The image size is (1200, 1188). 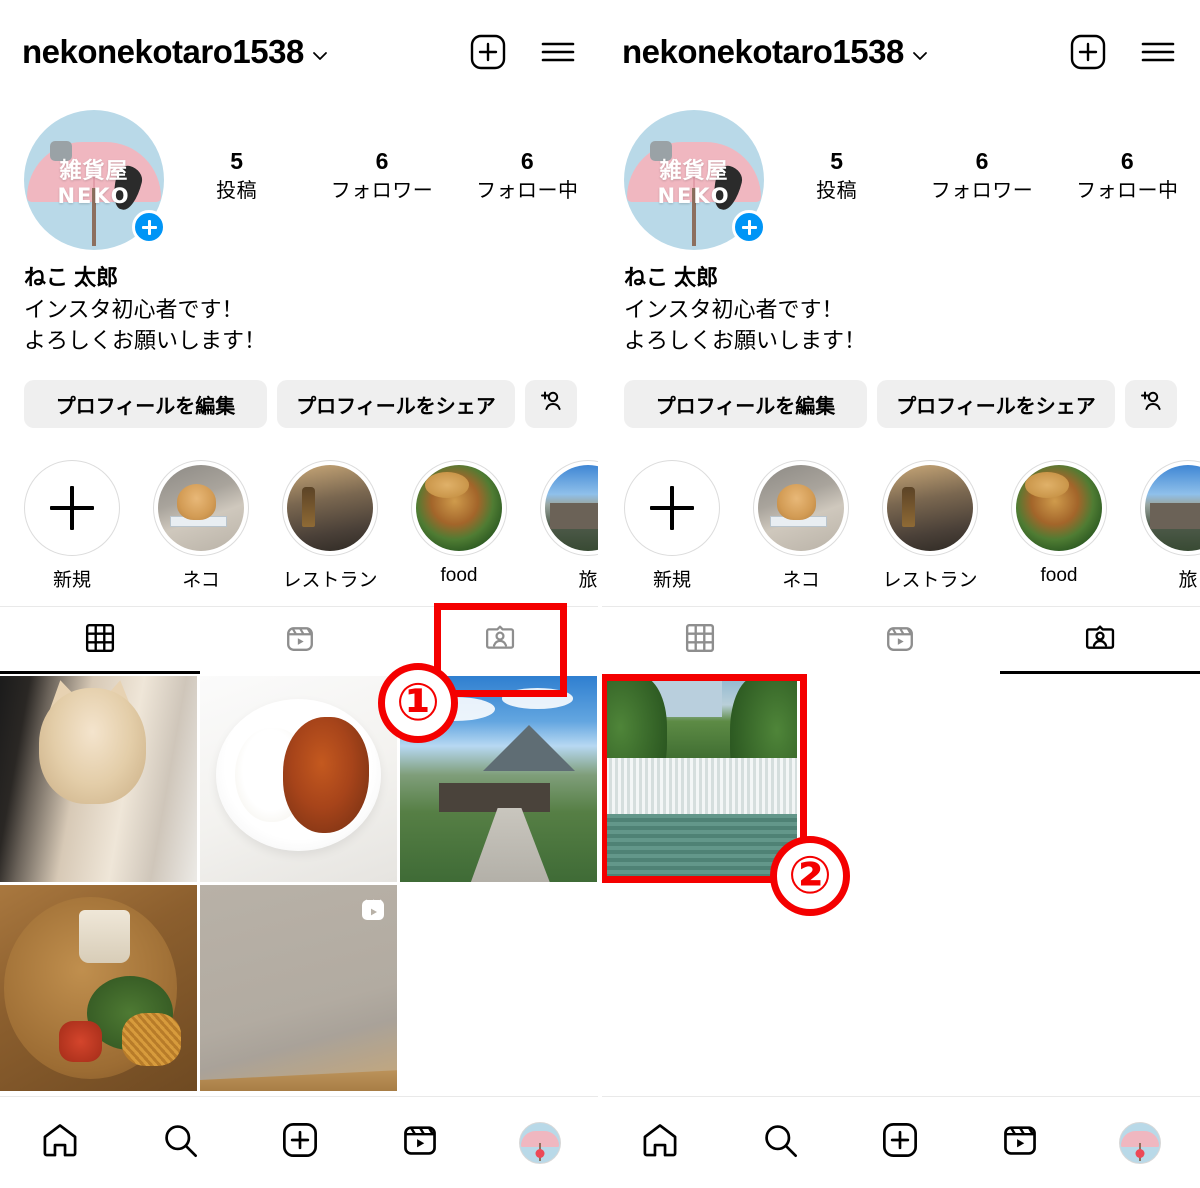 I want to click on avatar-text-en: NEKO, so click(x=694, y=196).